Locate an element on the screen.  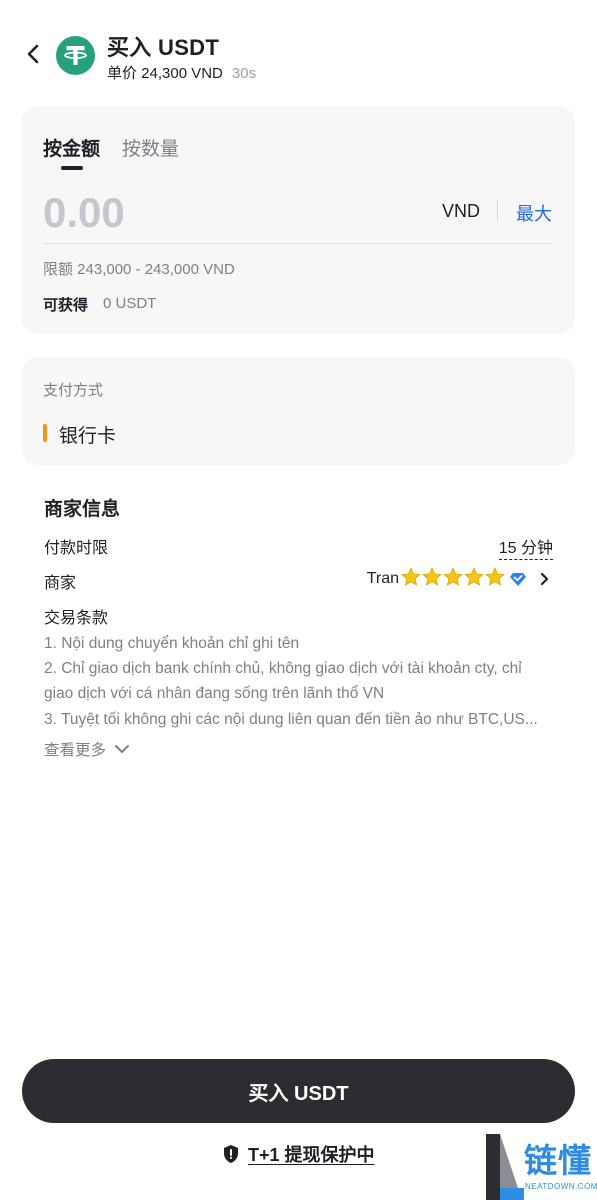
buy-usdt-button: 买入 USDT is located at coordinates (298, 1091).